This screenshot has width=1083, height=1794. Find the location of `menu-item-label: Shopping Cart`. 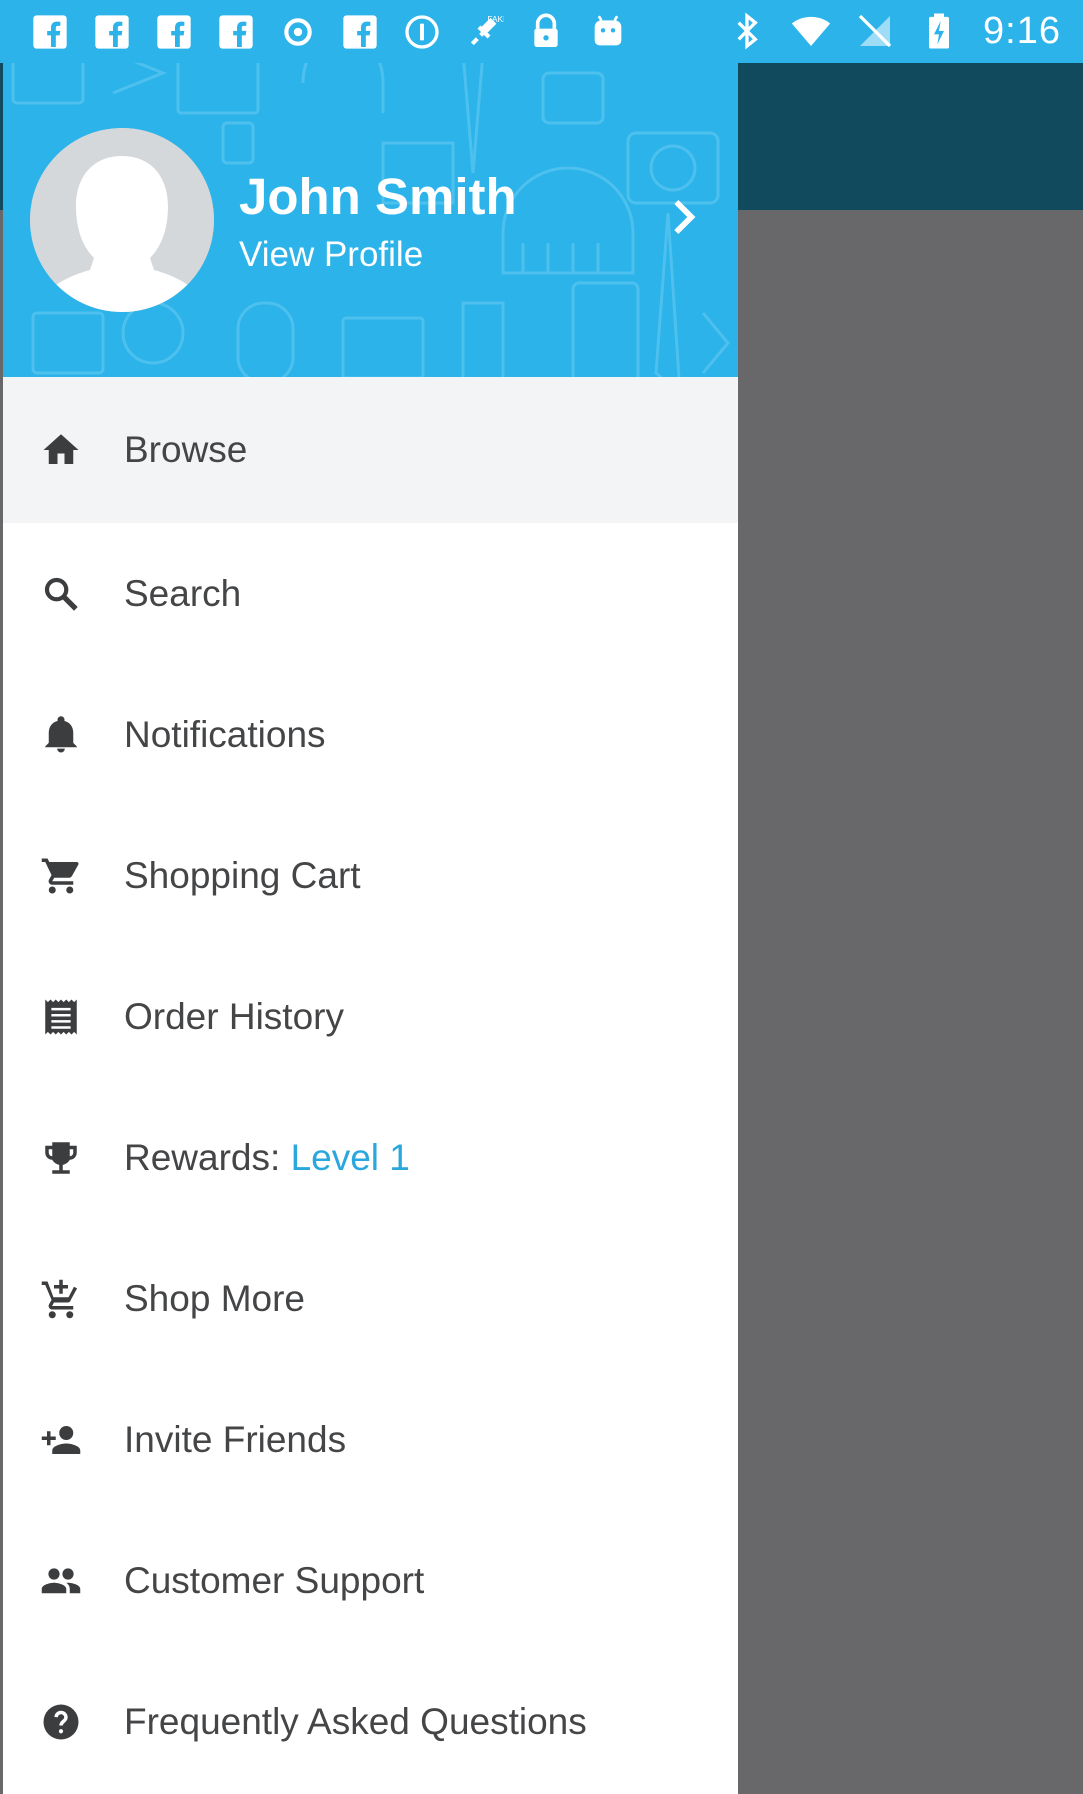

menu-item-label: Shopping Cart is located at coordinates (242, 875).